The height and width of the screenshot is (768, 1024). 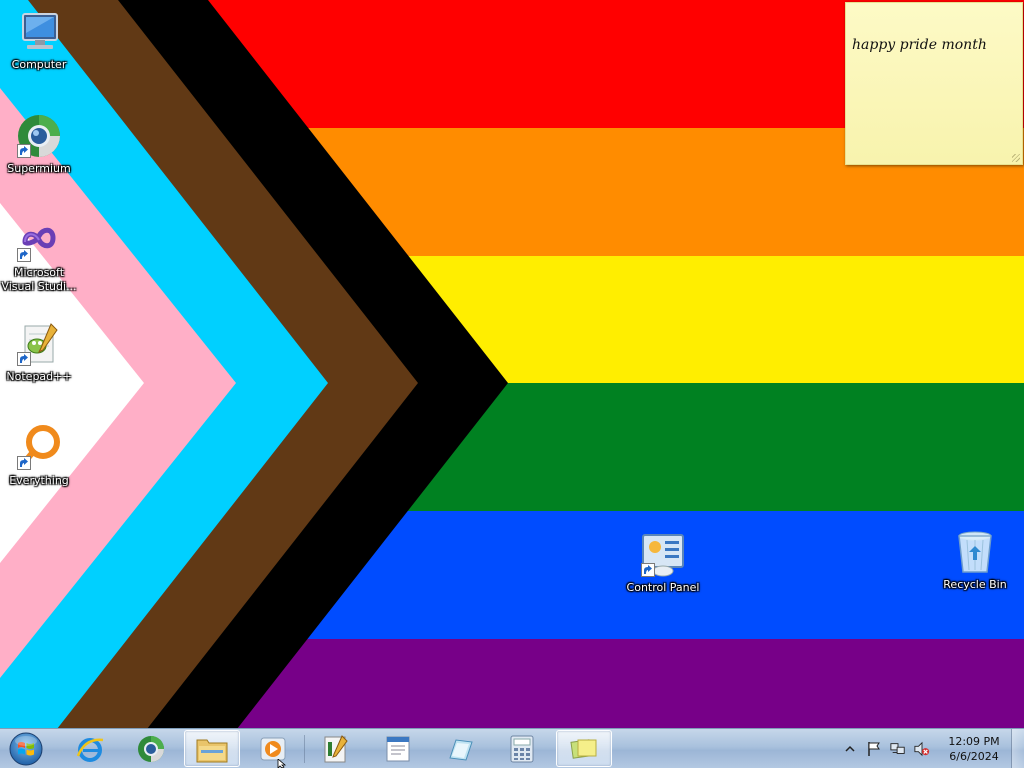 I want to click on show-desktop-button, so click(x=1017, y=748).